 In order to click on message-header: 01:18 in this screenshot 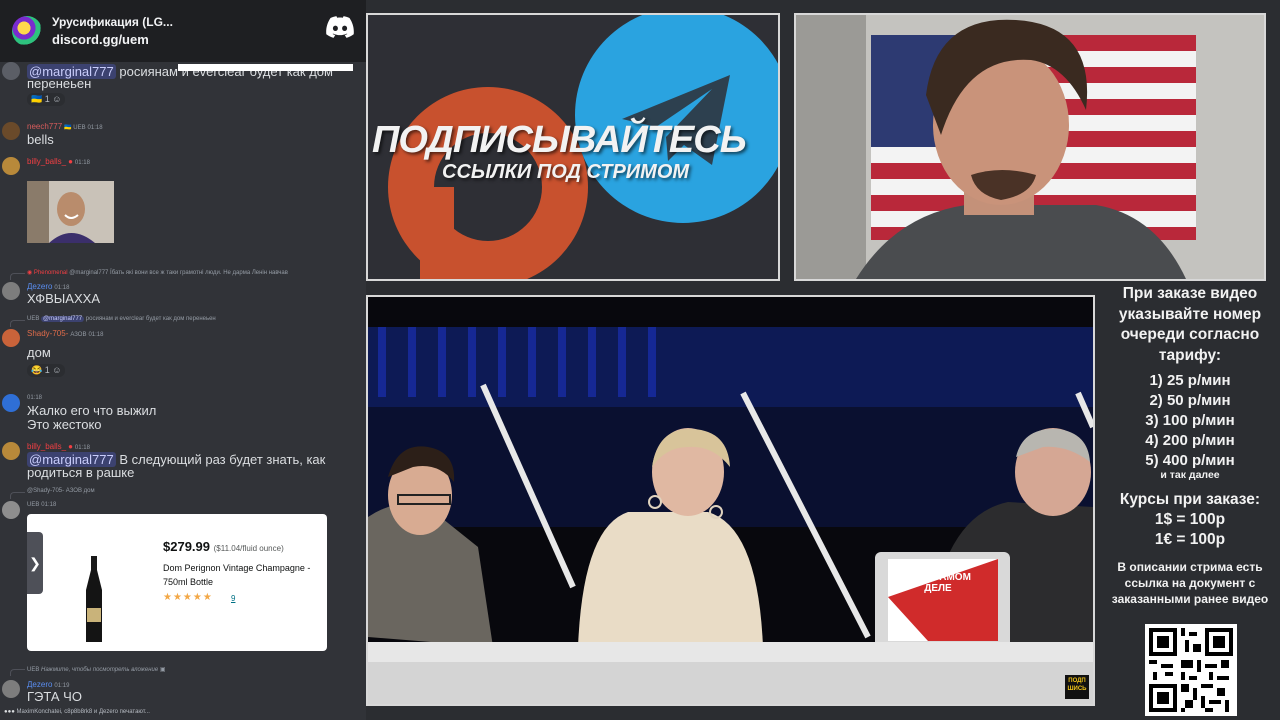, I will do `click(34, 397)`.